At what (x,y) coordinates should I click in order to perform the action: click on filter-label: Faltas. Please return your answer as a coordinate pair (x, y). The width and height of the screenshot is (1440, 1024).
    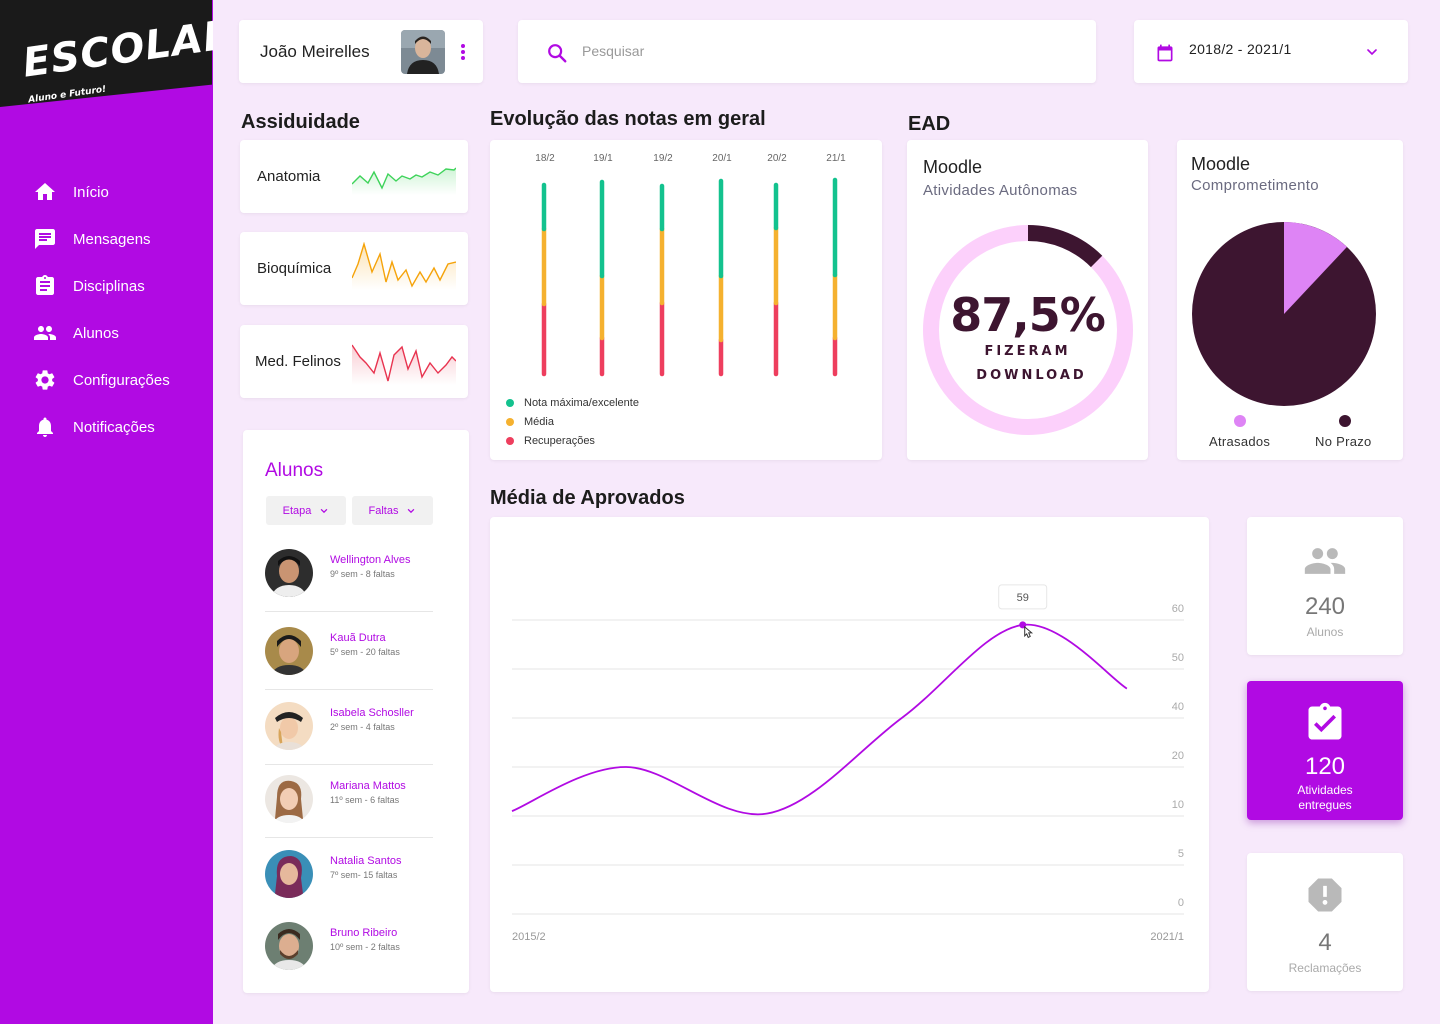
    Looking at the image, I should click on (383, 510).